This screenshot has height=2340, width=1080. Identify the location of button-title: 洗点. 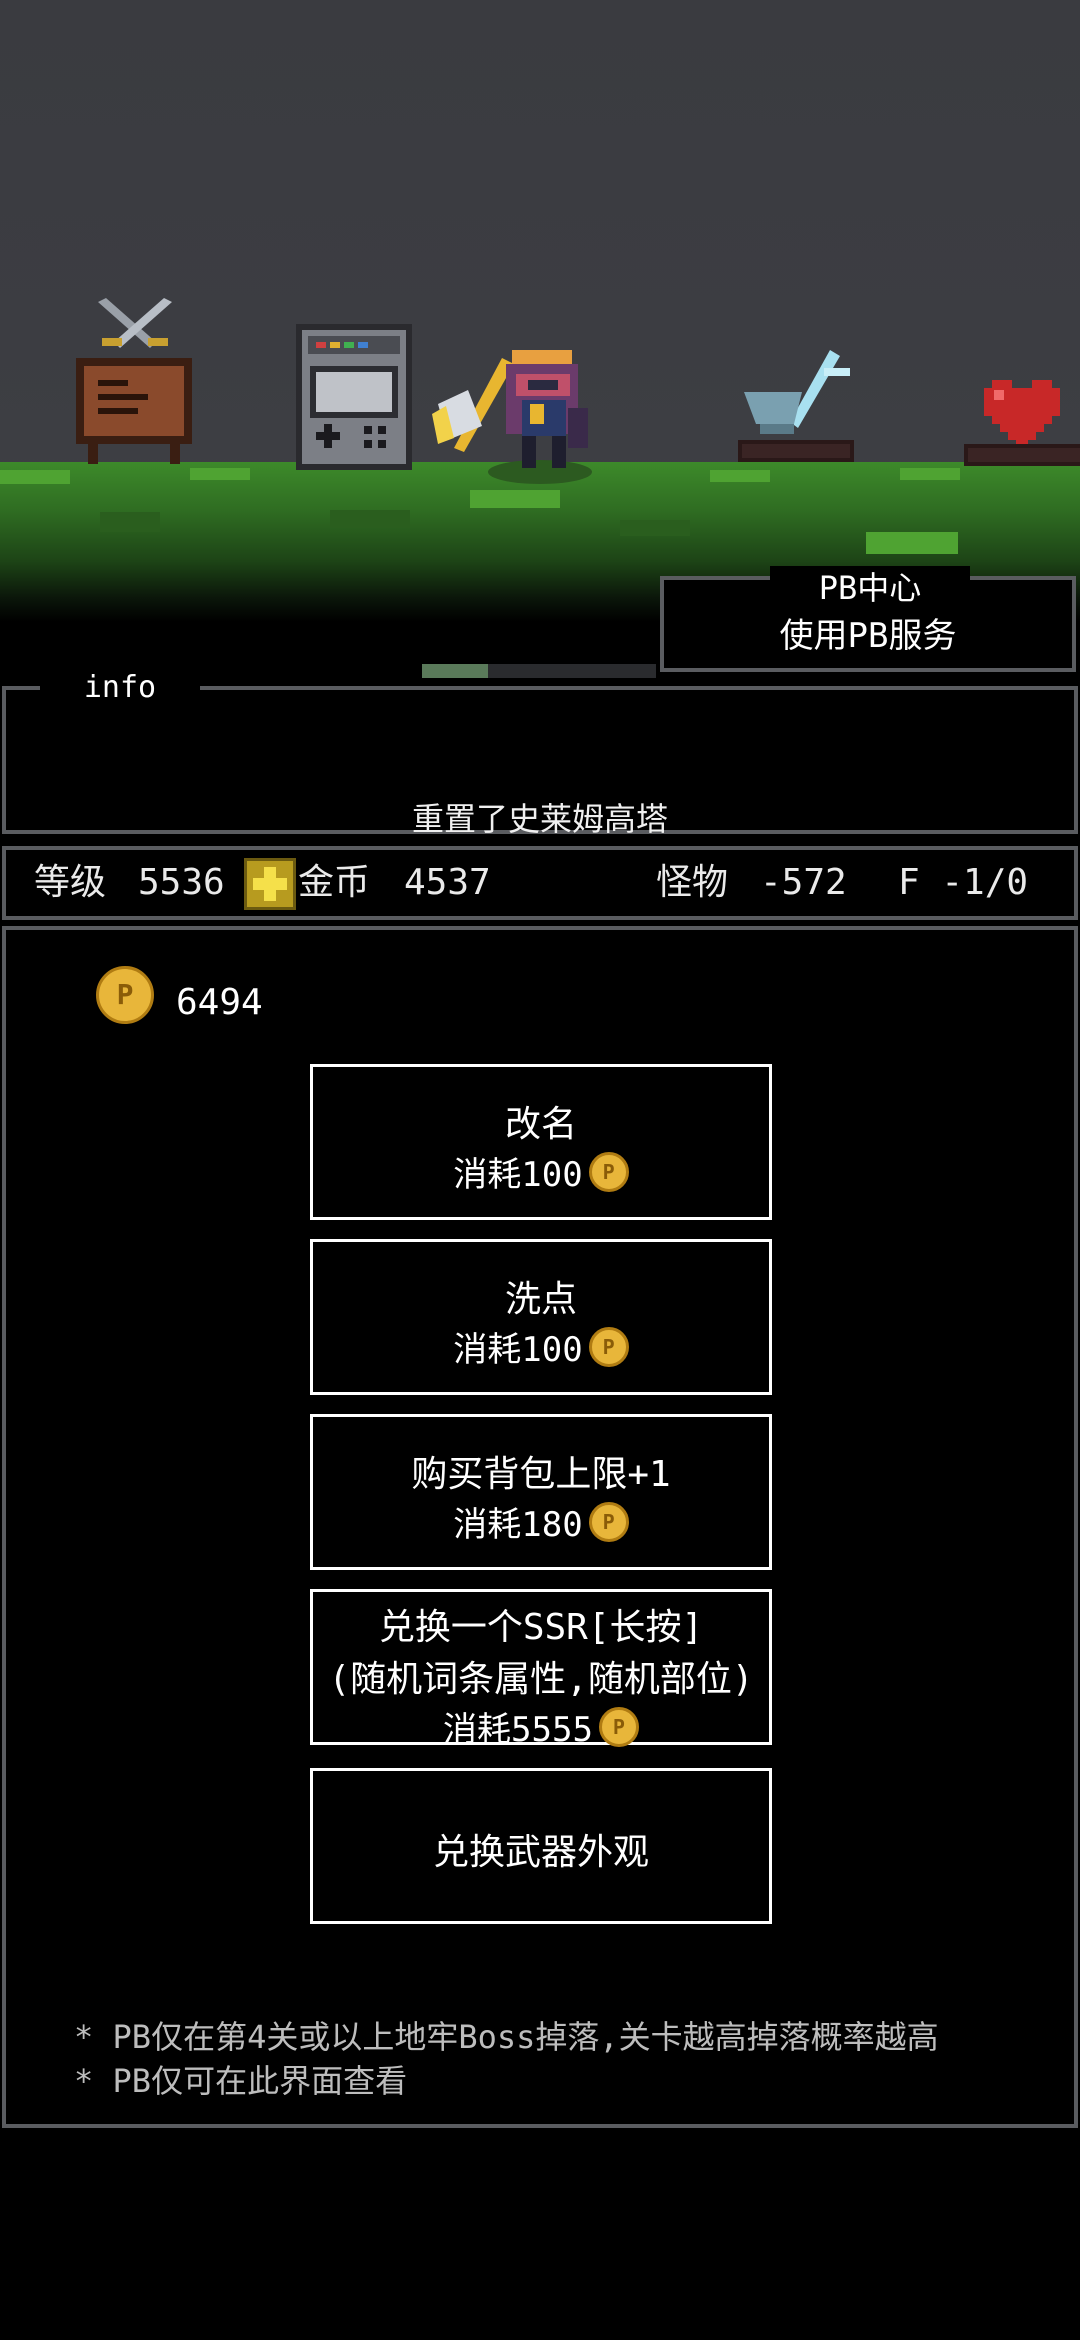
(540, 1299).